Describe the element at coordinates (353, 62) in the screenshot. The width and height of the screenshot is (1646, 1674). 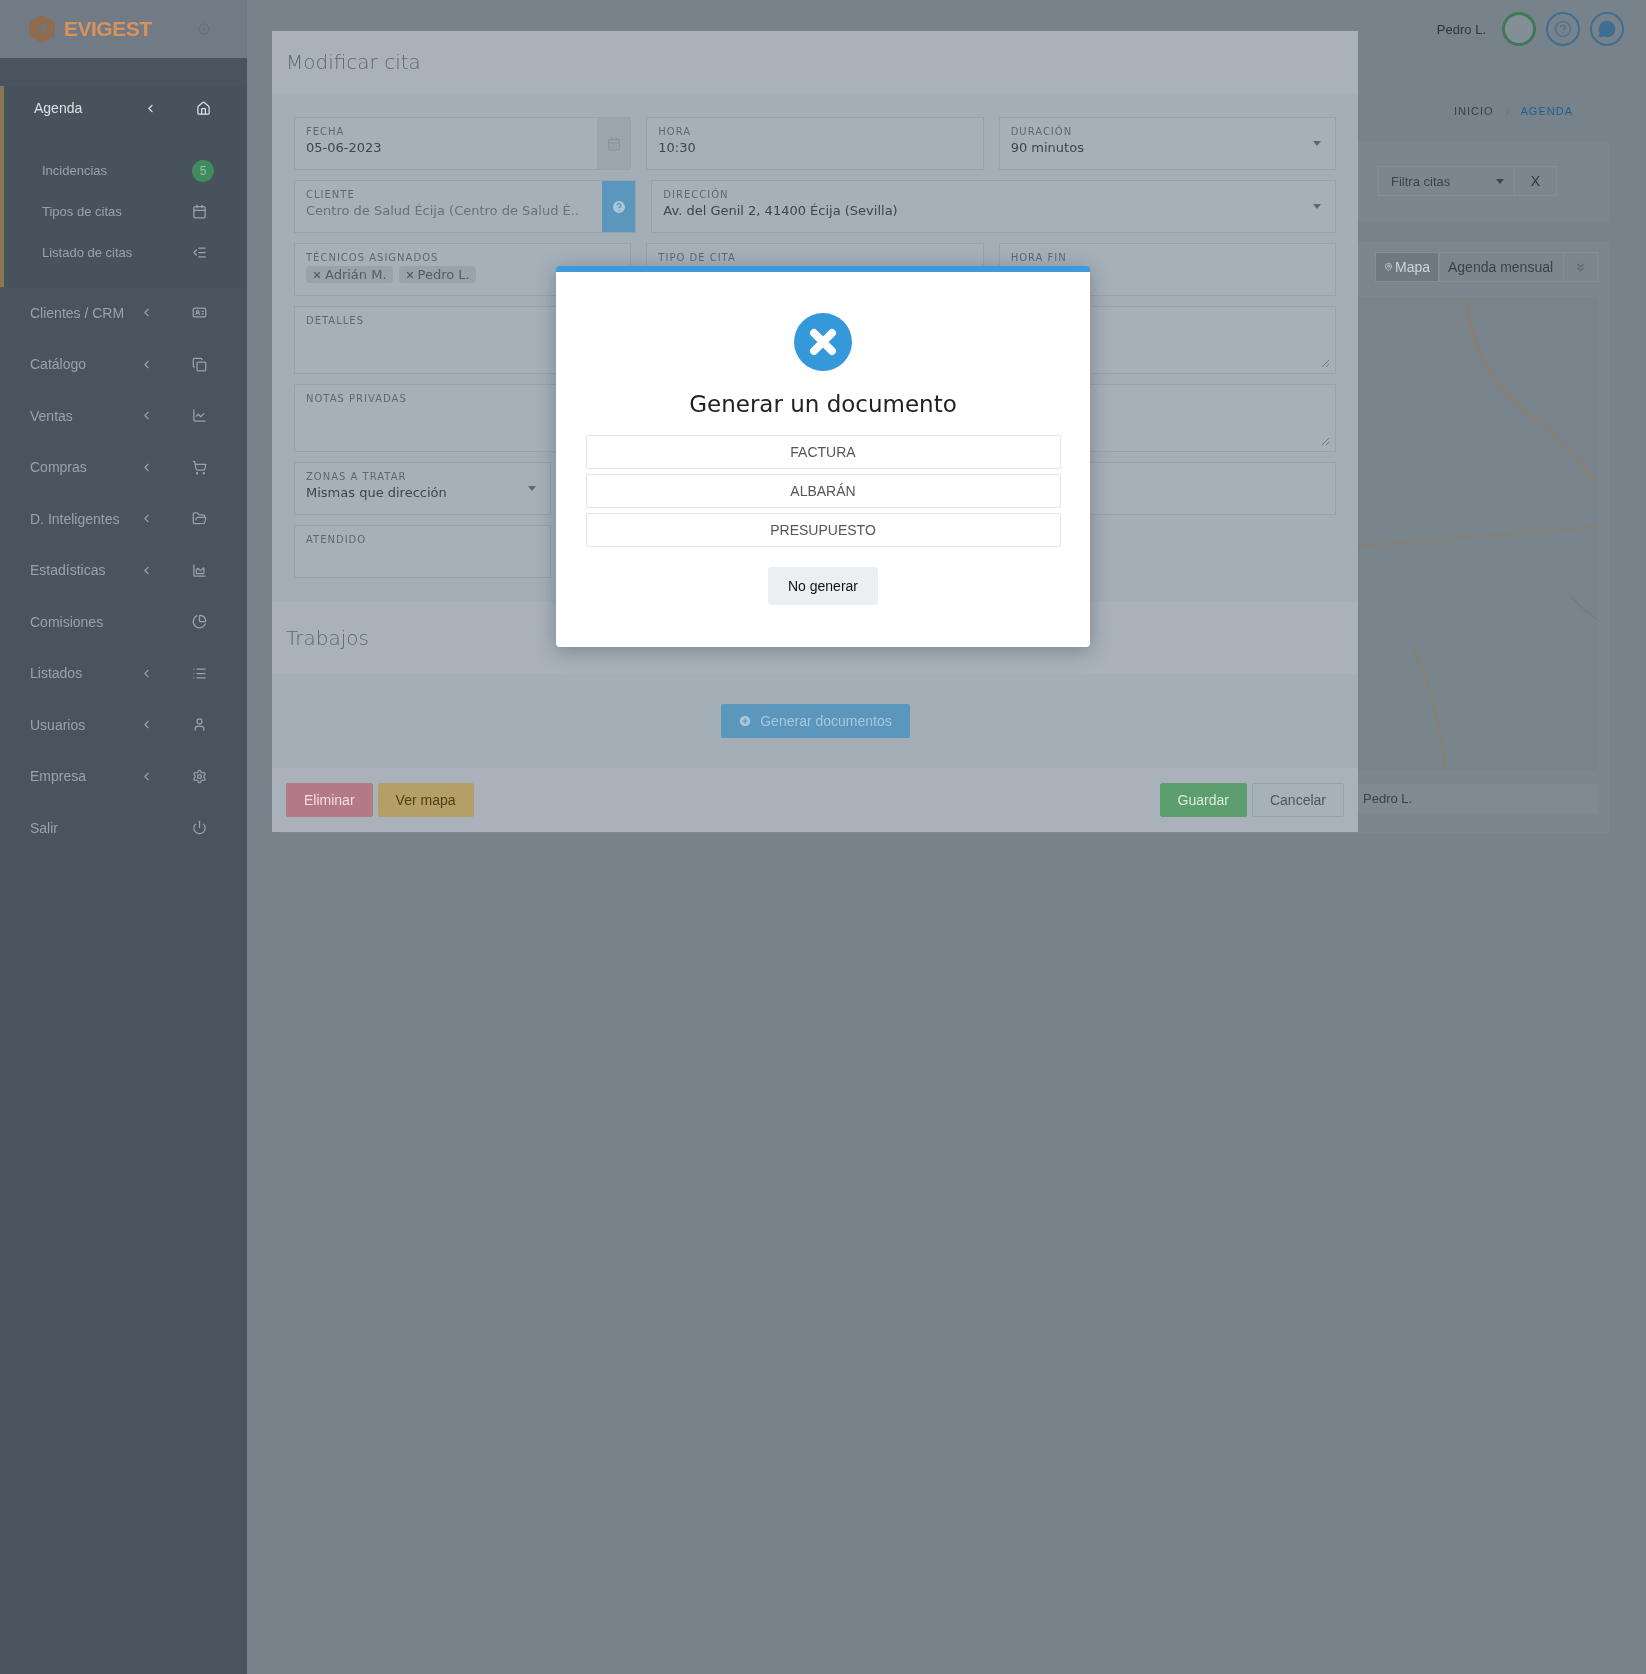
I see `modal-title: Modificar cita` at that location.